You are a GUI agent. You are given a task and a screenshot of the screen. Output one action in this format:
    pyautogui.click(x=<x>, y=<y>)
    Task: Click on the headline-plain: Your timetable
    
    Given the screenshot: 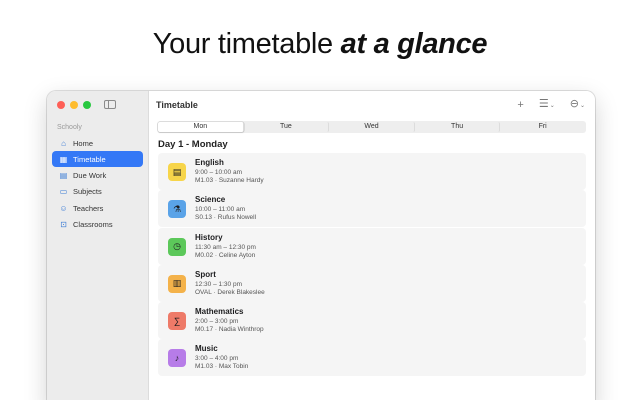 What is the action you would take?
    pyautogui.click(x=246, y=44)
    